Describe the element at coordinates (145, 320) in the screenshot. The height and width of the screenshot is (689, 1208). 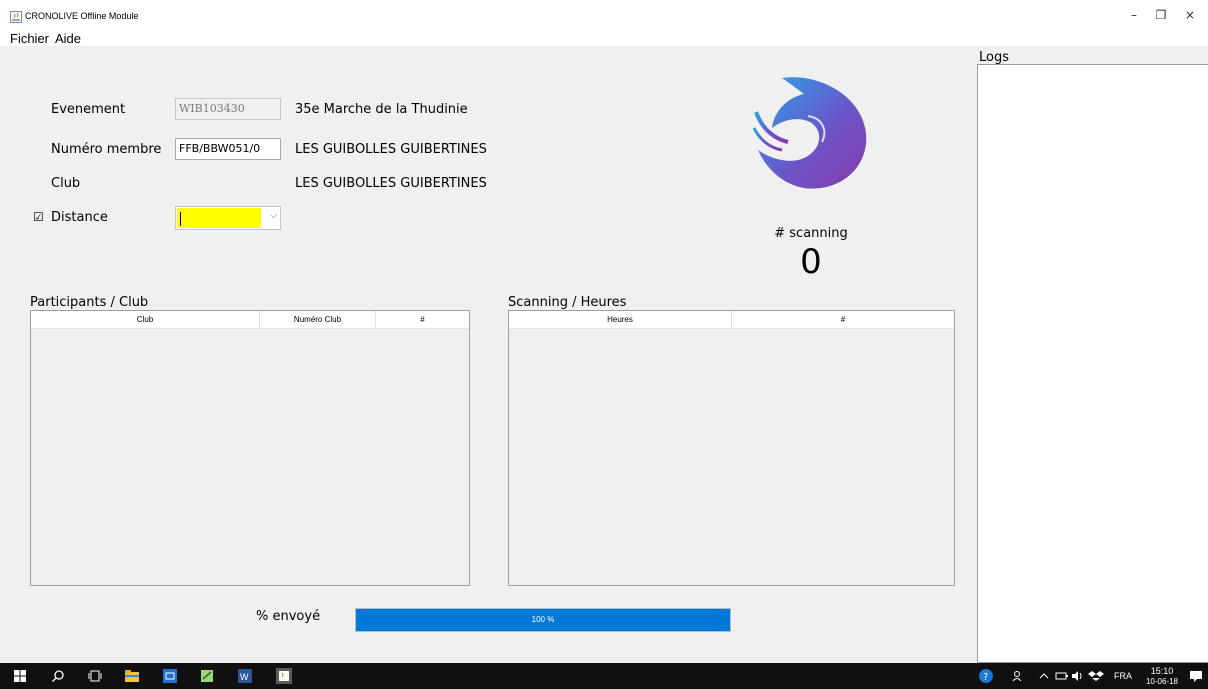
I see `column-header-club: Club` at that location.